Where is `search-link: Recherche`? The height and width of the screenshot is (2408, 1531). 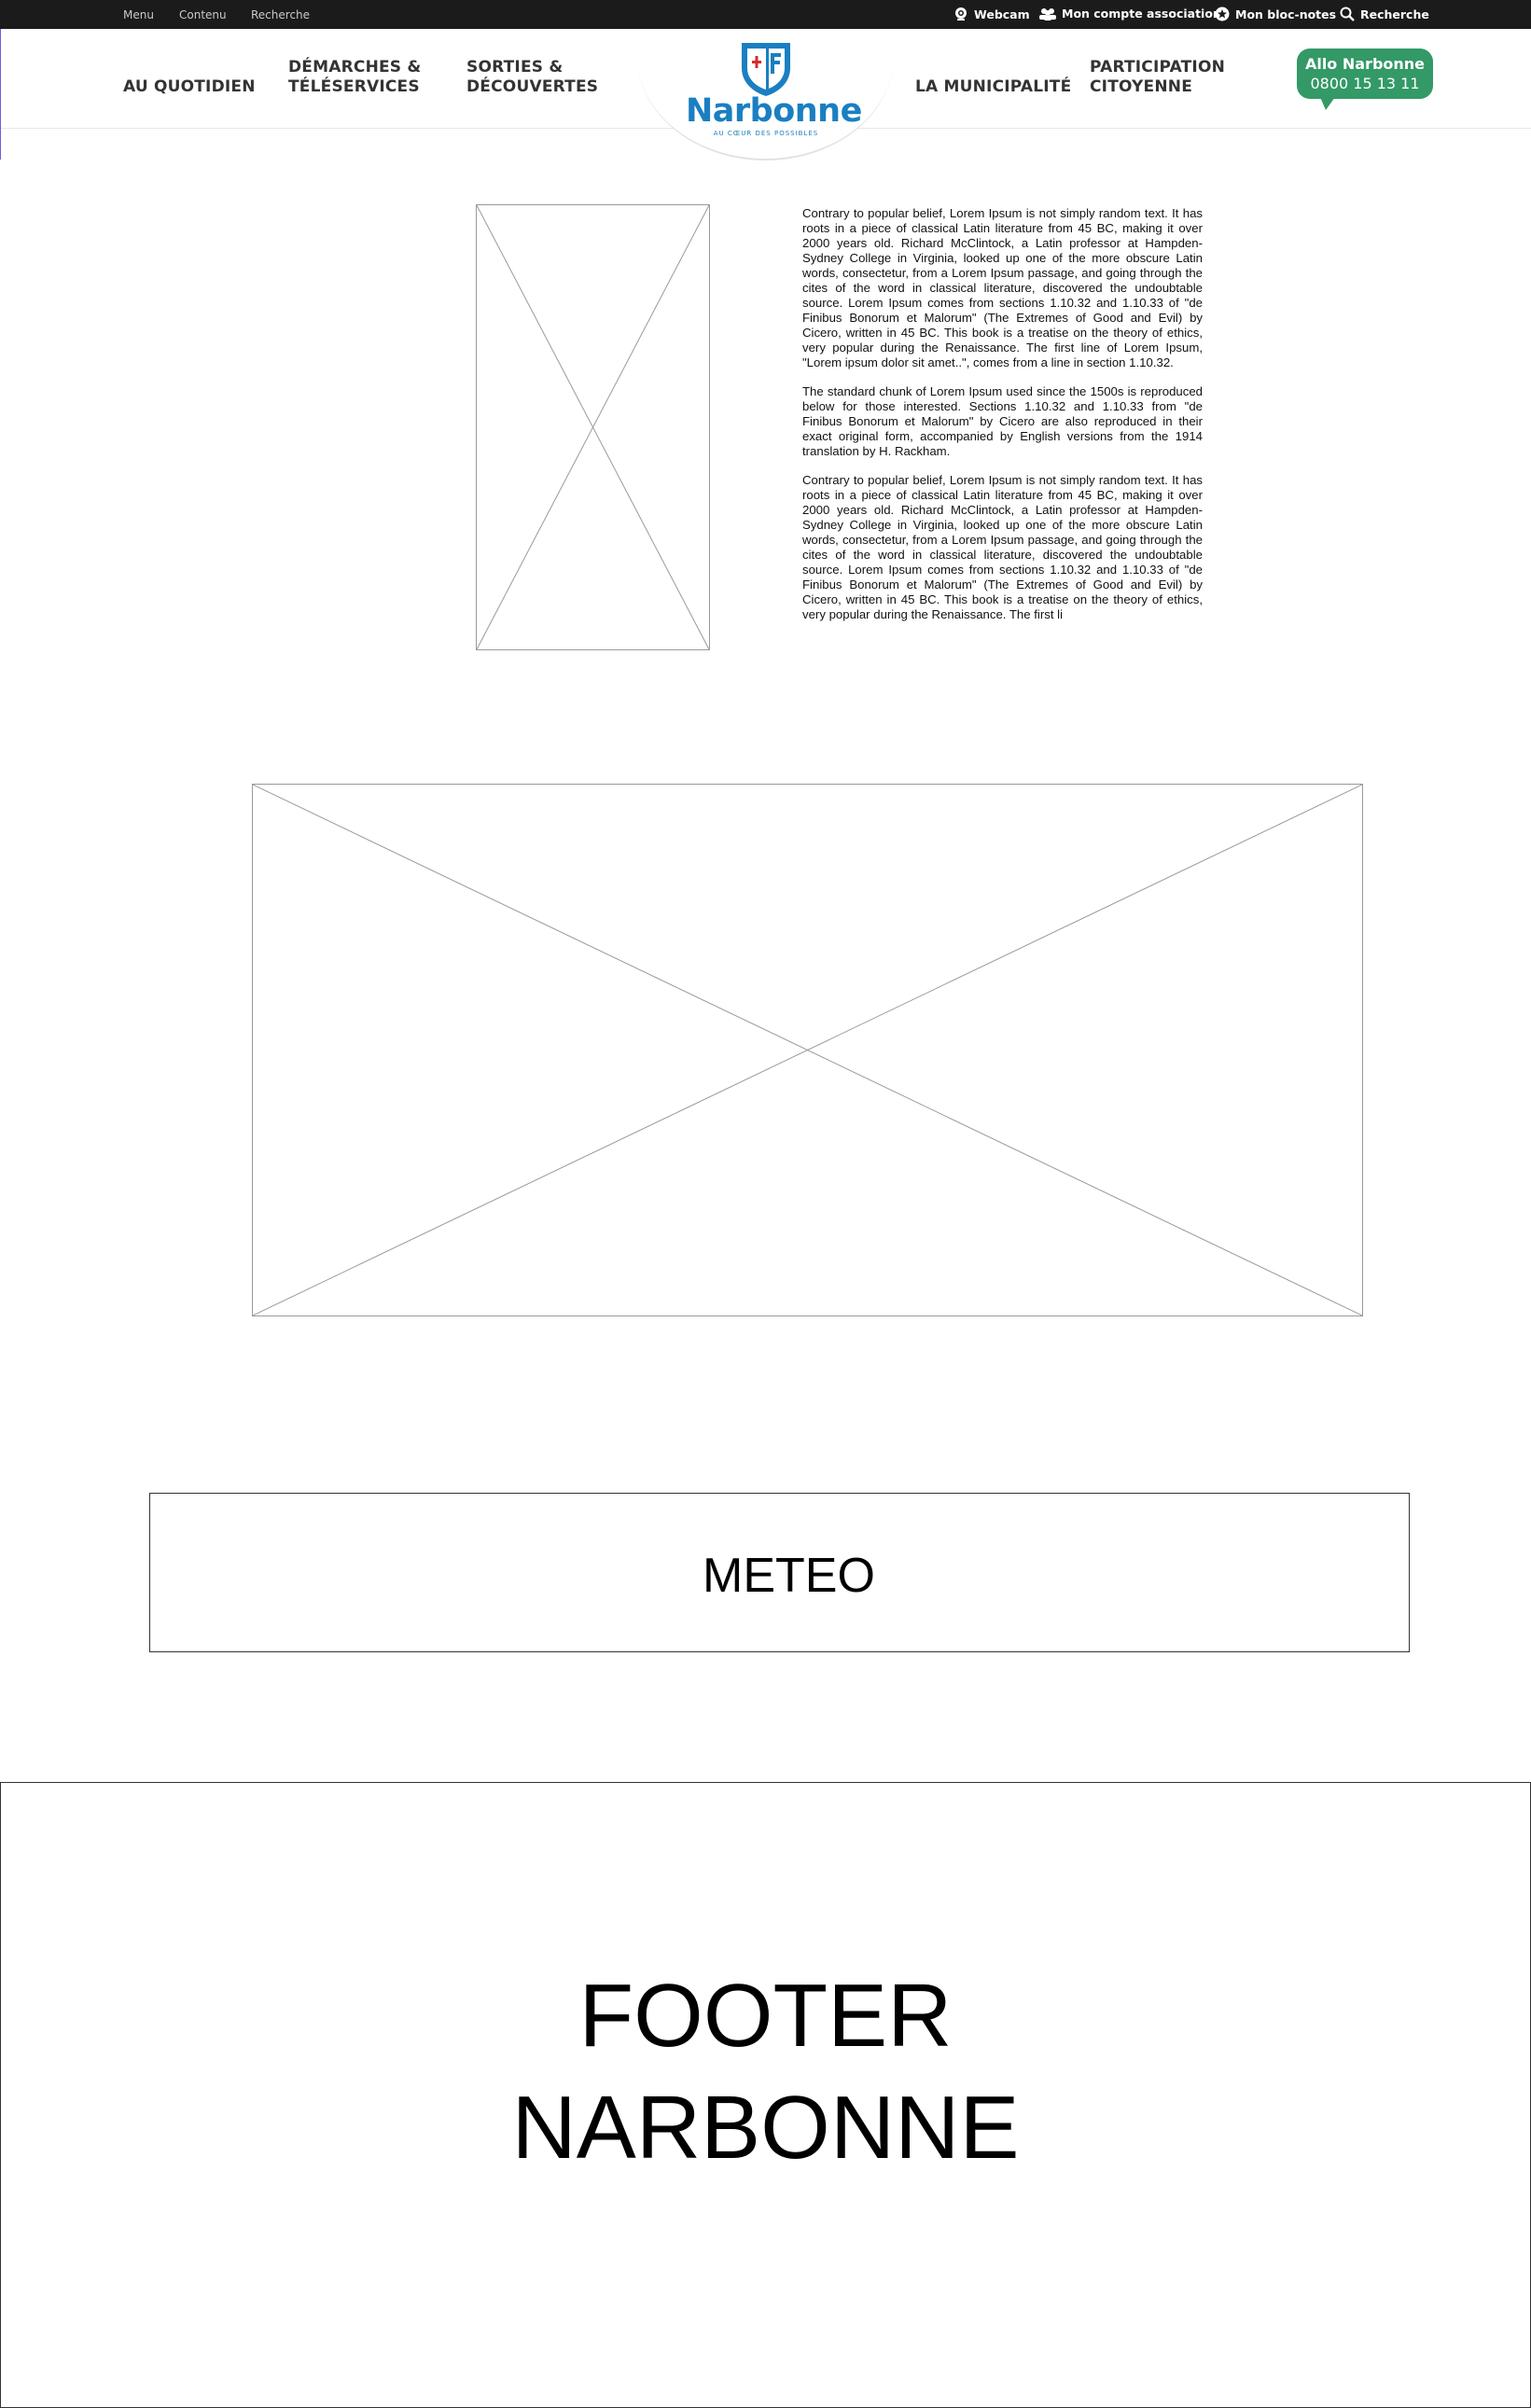 search-link: Recherche is located at coordinates (1384, 14).